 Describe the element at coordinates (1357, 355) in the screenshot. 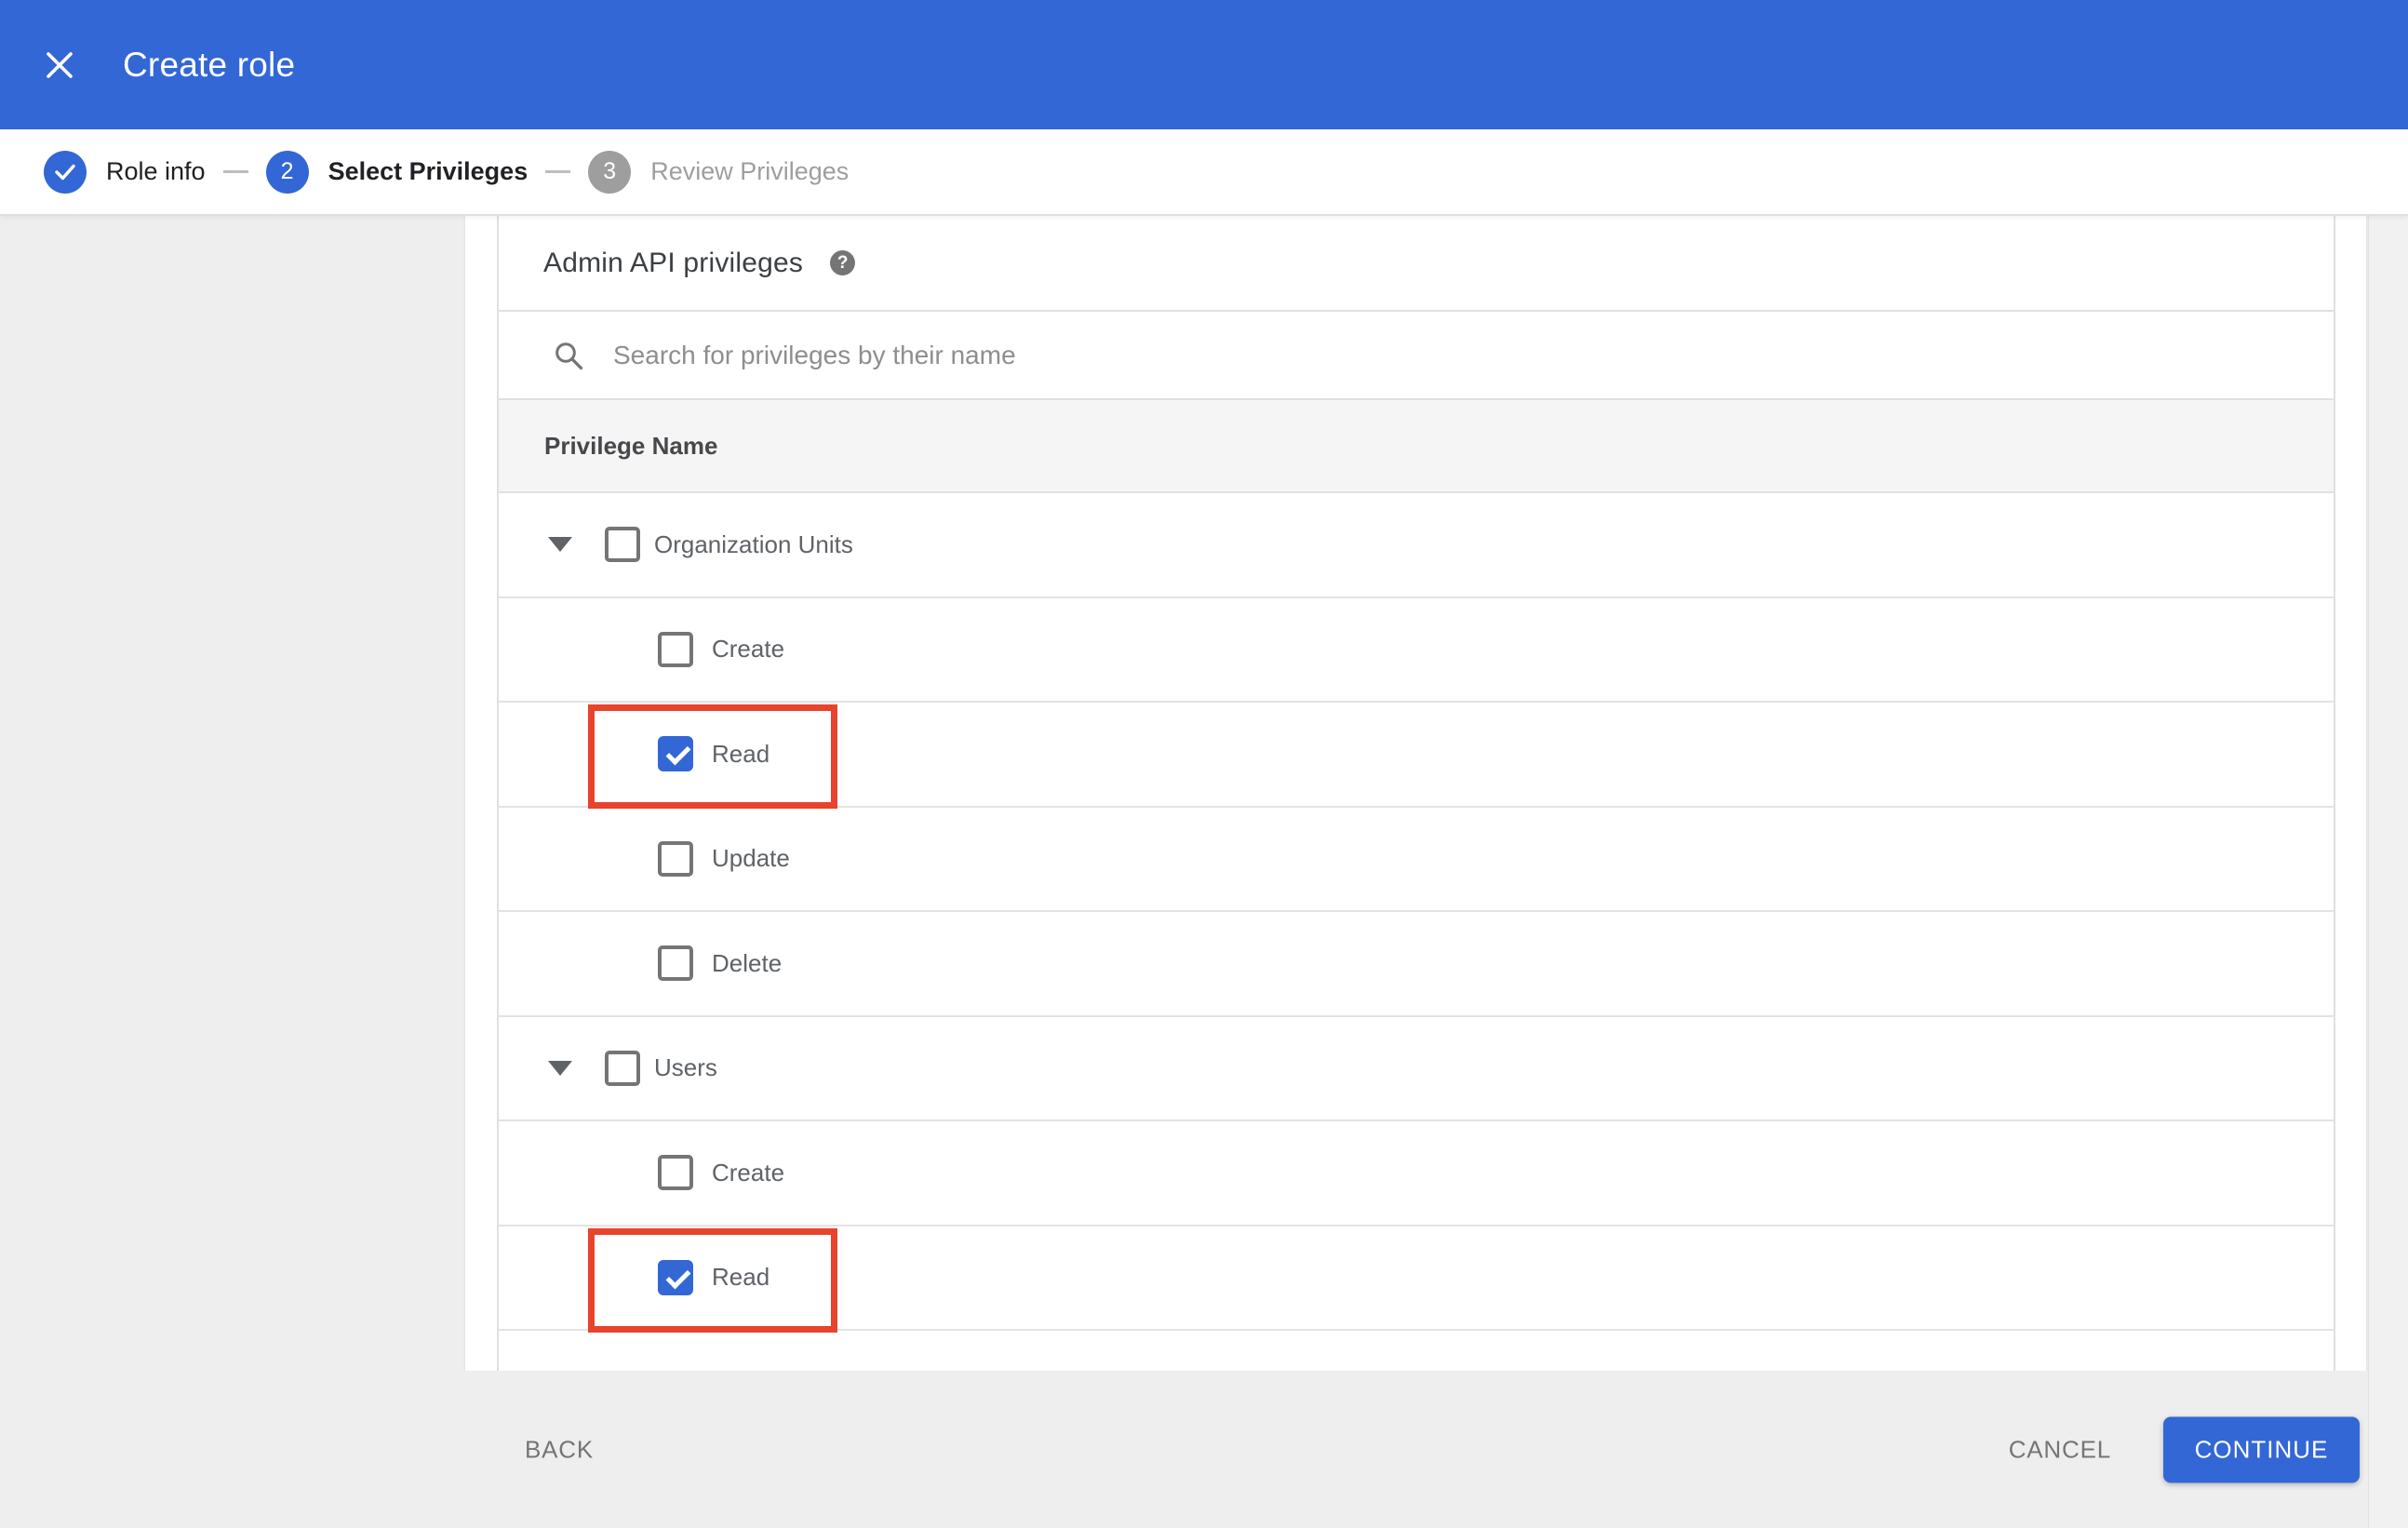

I see `search-input` at that location.